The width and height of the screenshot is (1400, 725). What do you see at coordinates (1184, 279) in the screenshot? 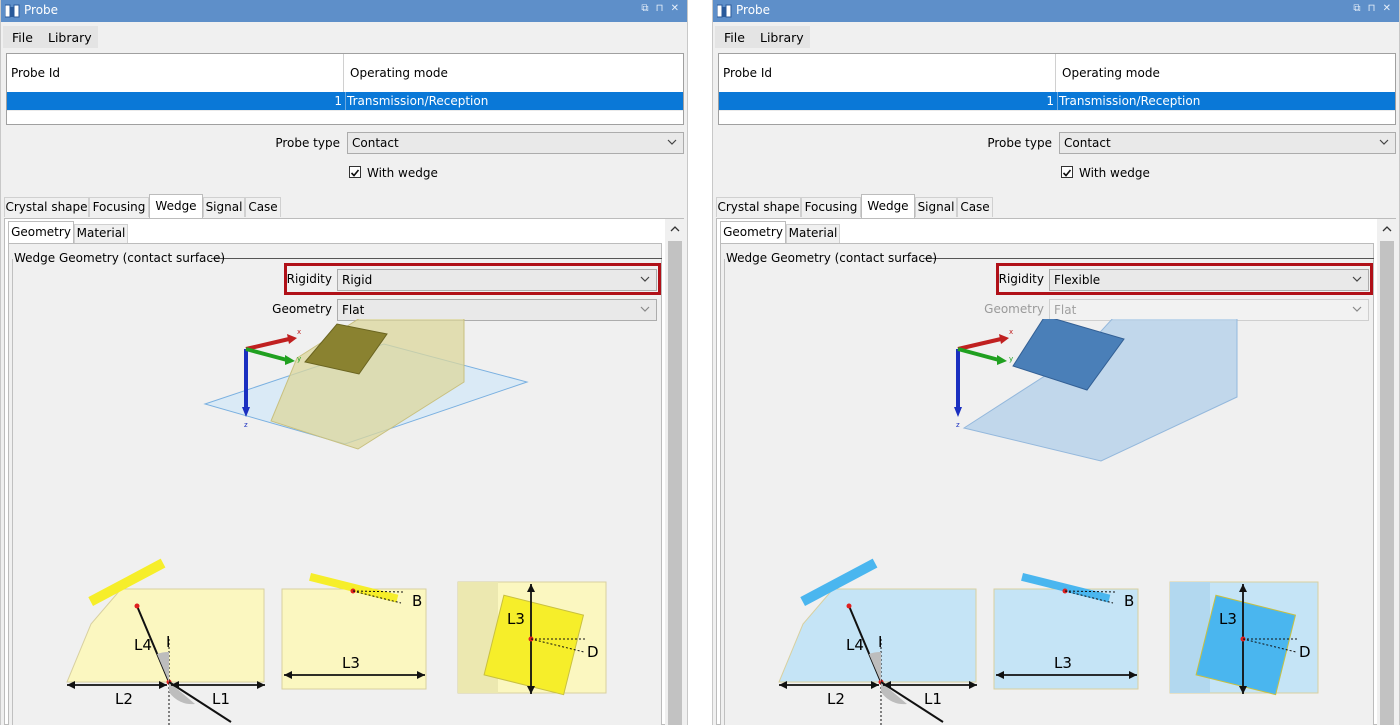
I see `rigidity-highlight-box` at bounding box center [1184, 279].